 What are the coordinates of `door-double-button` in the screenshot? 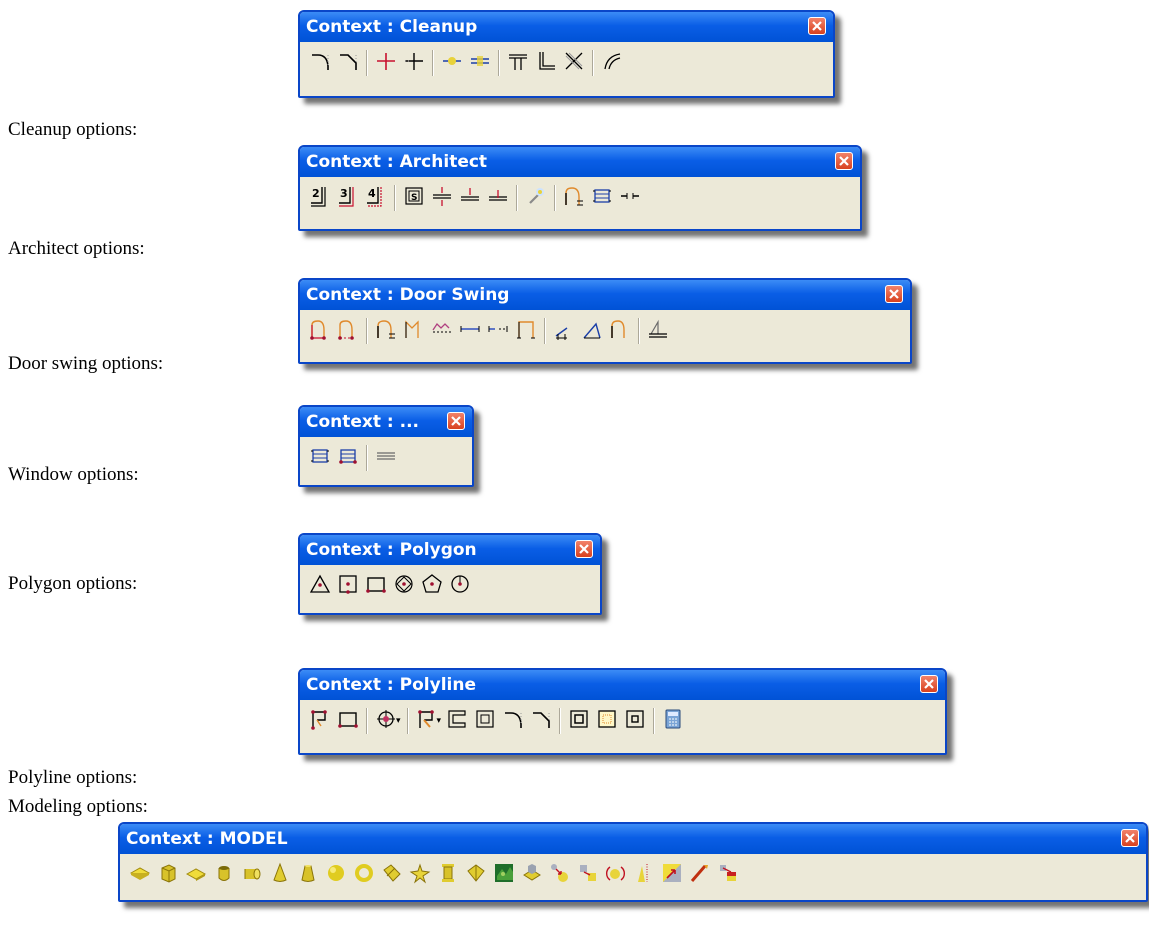 It's located at (414, 331).